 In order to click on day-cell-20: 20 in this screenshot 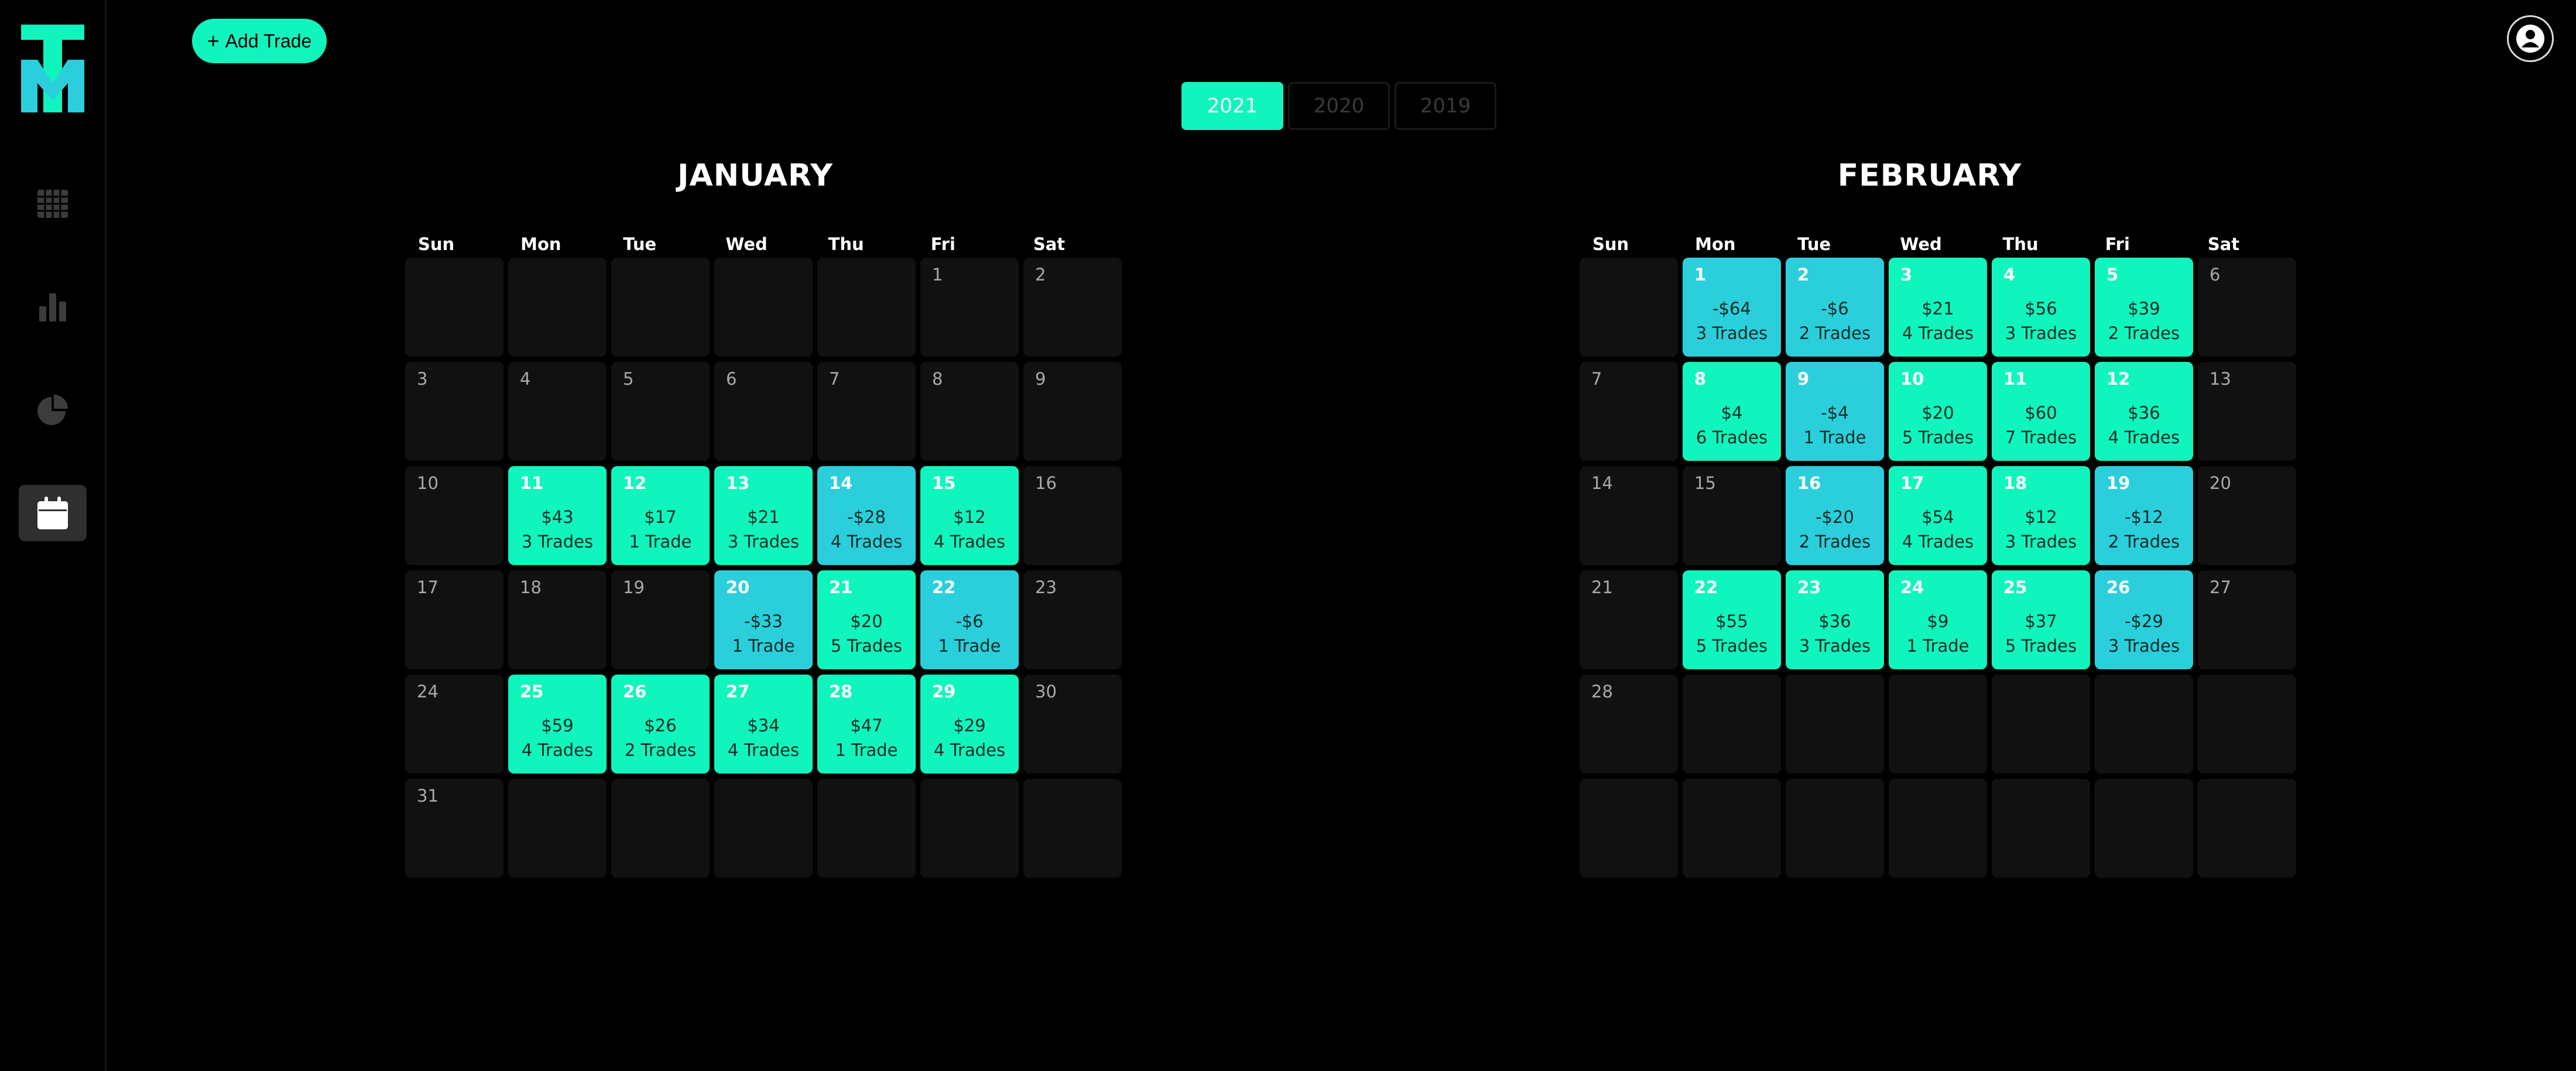, I will do `click(2247, 515)`.